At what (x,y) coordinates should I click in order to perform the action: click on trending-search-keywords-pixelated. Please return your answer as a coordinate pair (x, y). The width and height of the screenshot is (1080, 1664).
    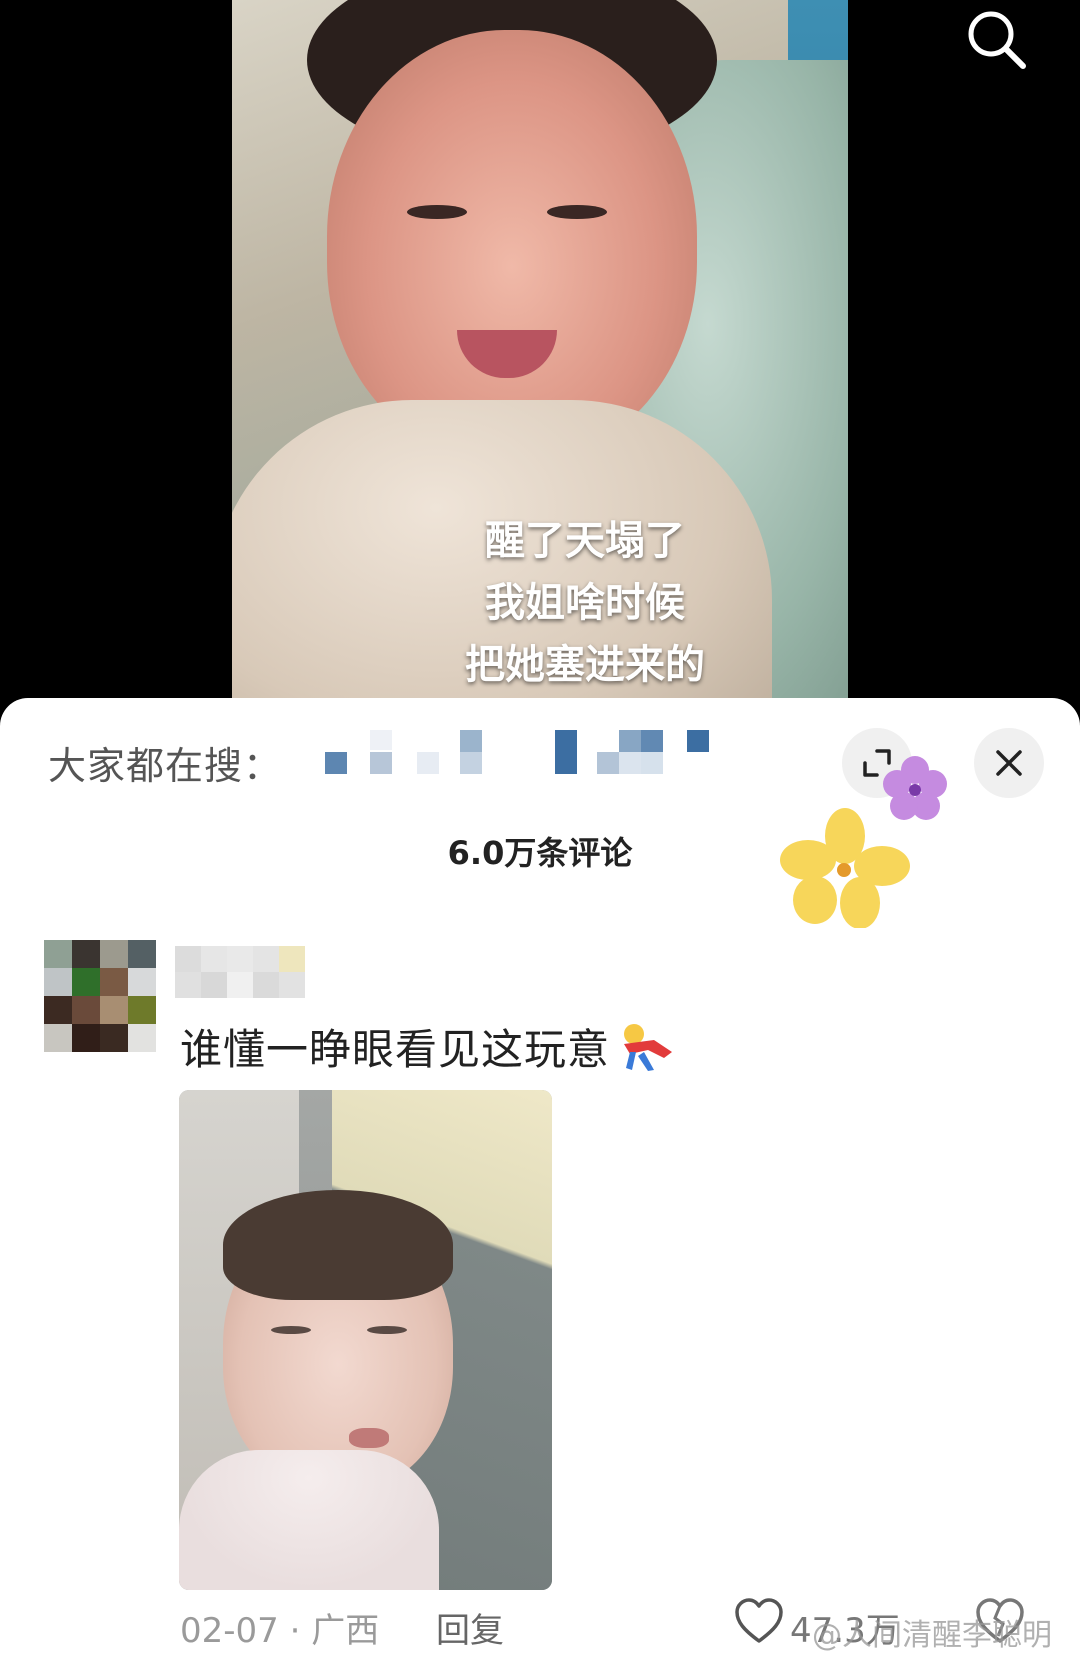
    Looking at the image, I should click on (535, 757).